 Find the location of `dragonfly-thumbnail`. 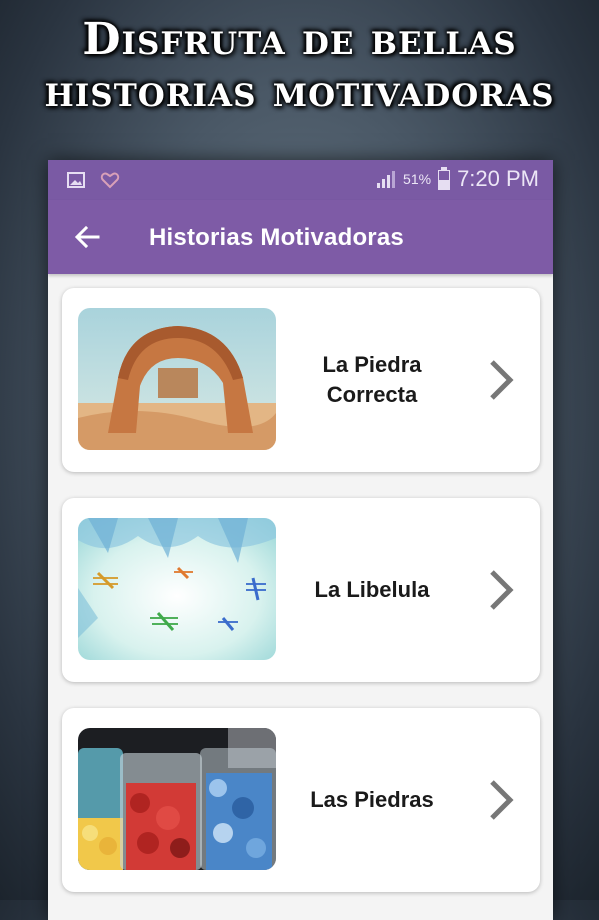

dragonfly-thumbnail is located at coordinates (177, 589).